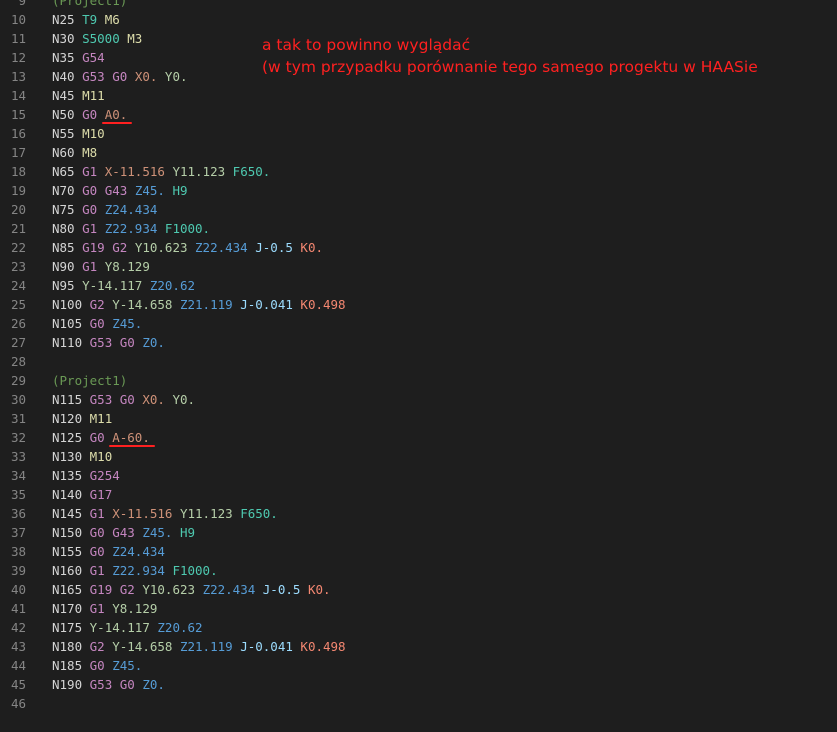 The image size is (837, 732). What do you see at coordinates (101, 266) in the screenshot?
I see `line-code: N90 G1 Y8.129` at bounding box center [101, 266].